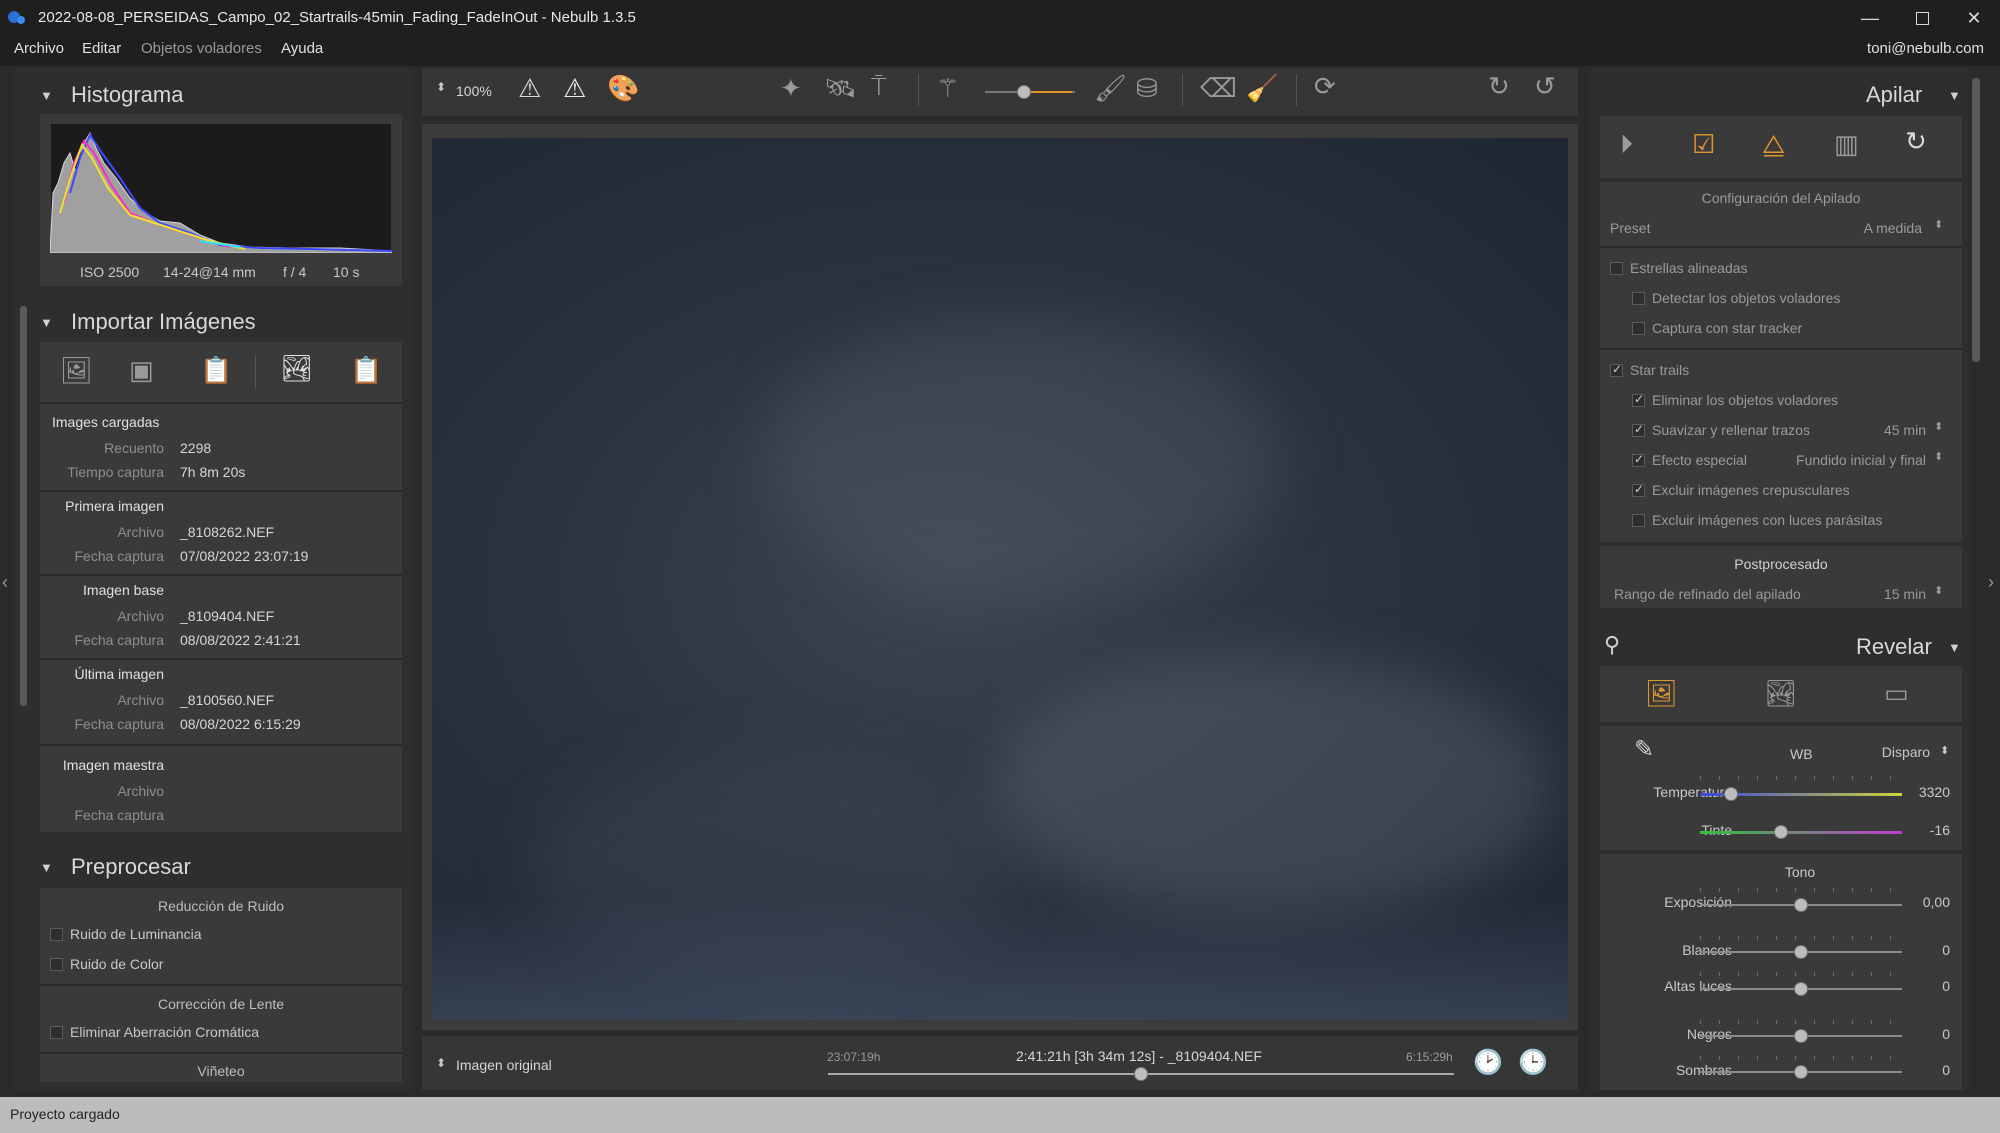 This screenshot has height=1133, width=2000. I want to click on satellite-icon: 🛰, so click(840, 88).